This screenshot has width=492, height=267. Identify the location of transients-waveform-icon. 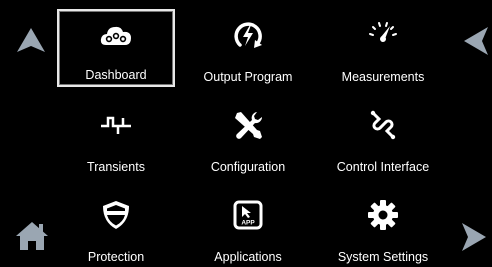
(116, 125).